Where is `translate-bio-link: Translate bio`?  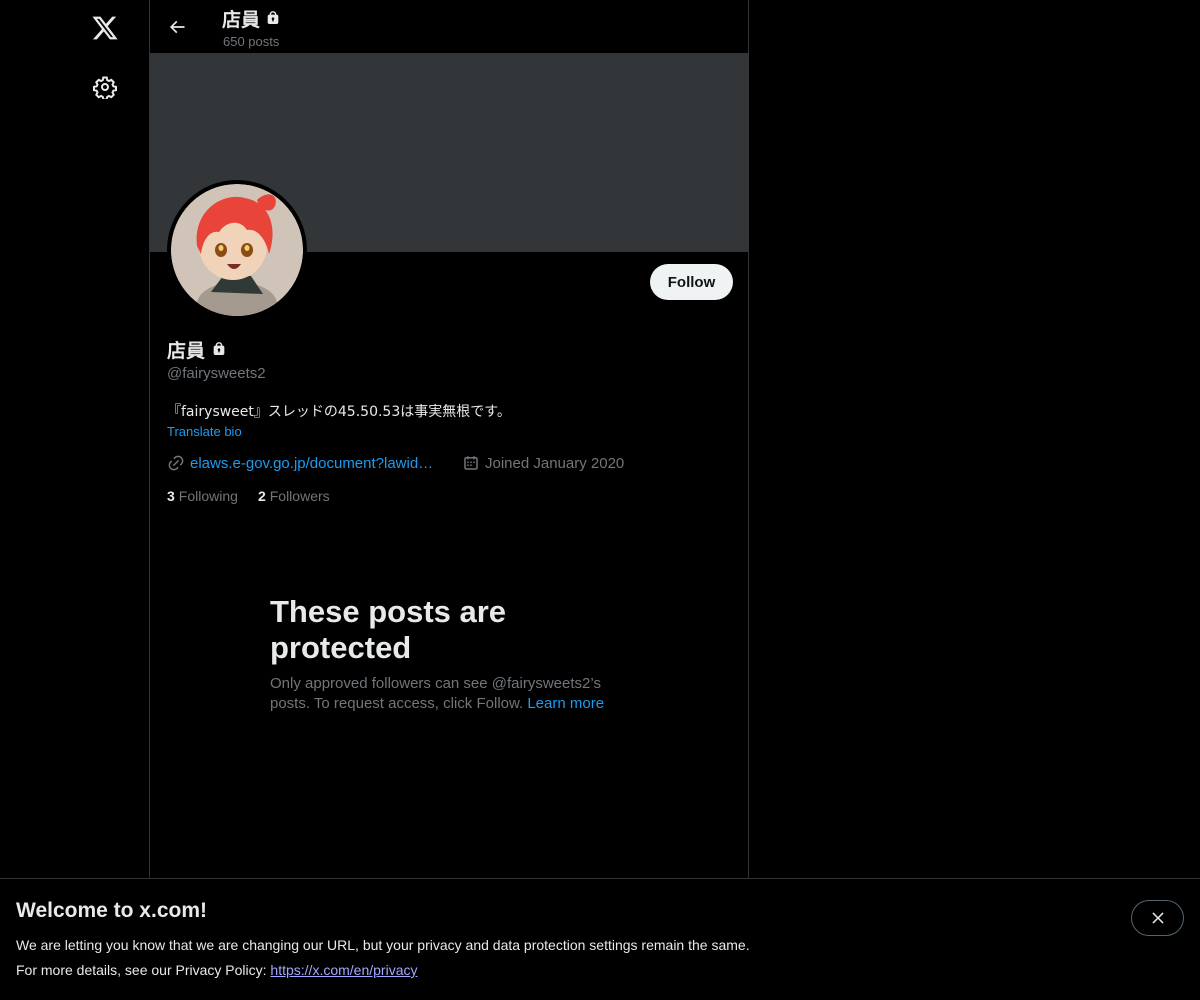 translate-bio-link: Translate bio is located at coordinates (204, 431).